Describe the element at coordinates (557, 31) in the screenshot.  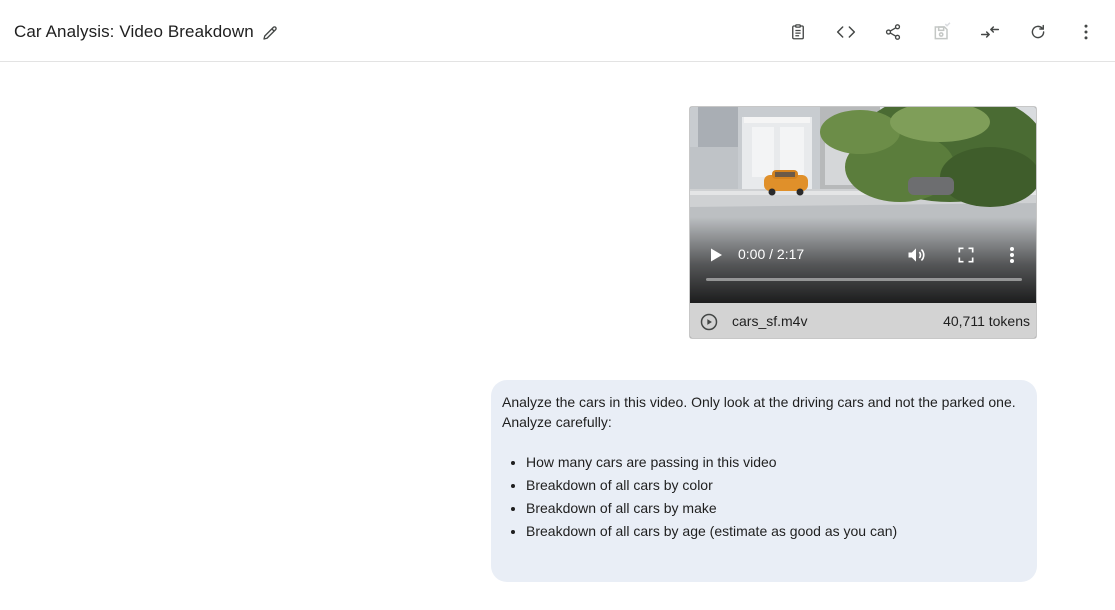
I see `top-toolbar: Car Analysis: Video Breakdown` at that location.